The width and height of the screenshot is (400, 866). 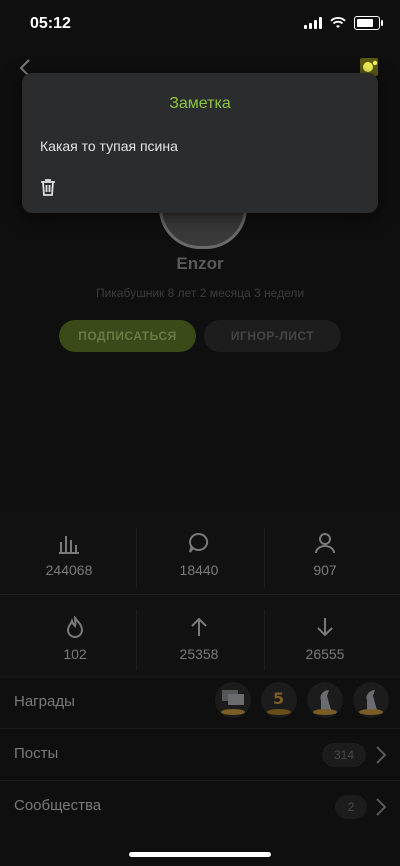 I want to click on note-popup: Заметка Какая то тупая псина, so click(x=200, y=143).